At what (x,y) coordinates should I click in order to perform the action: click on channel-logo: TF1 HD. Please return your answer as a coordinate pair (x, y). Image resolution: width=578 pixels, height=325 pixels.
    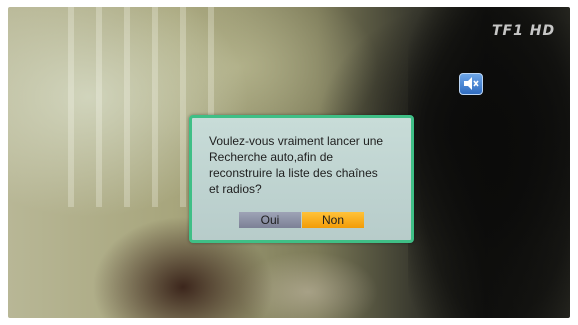
    Looking at the image, I should click on (524, 31).